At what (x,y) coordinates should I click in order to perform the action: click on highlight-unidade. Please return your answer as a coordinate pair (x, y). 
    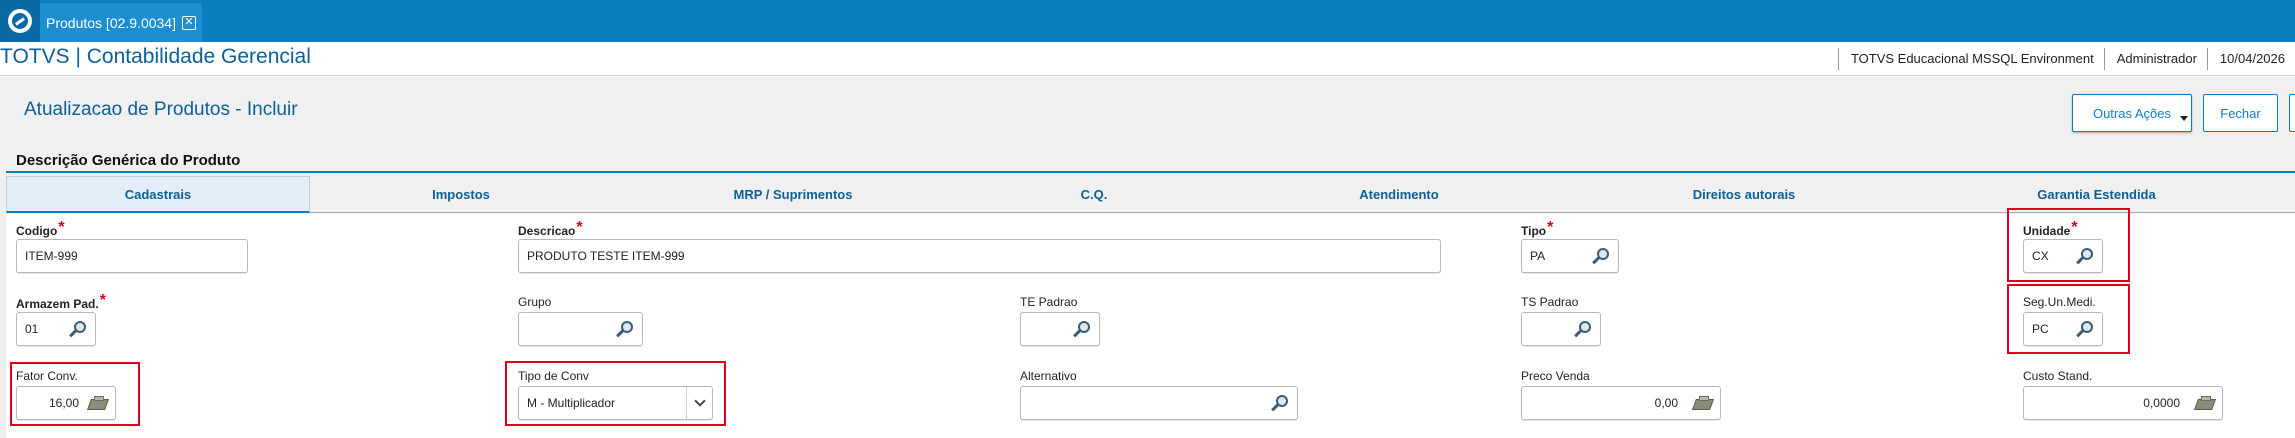
    Looking at the image, I should click on (2068, 245).